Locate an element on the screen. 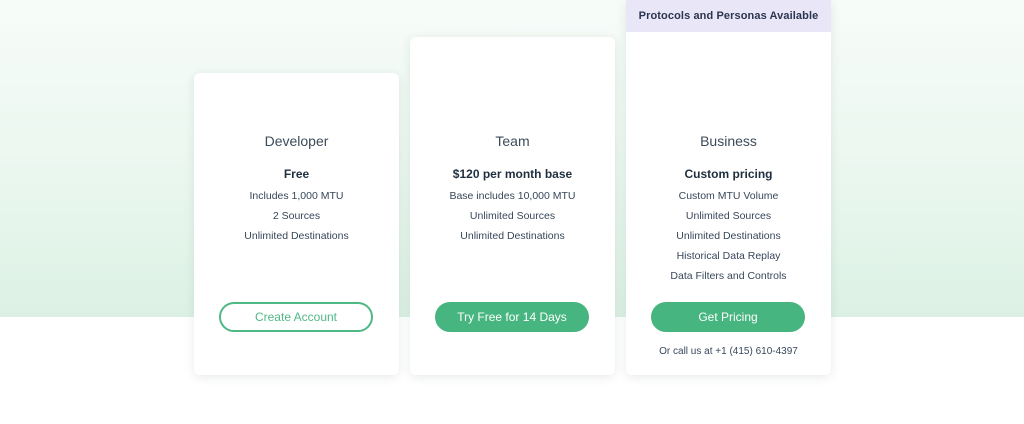 The image size is (1024, 424). ribbon-badge: Protocols and Personas Available is located at coordinates (728, 16).